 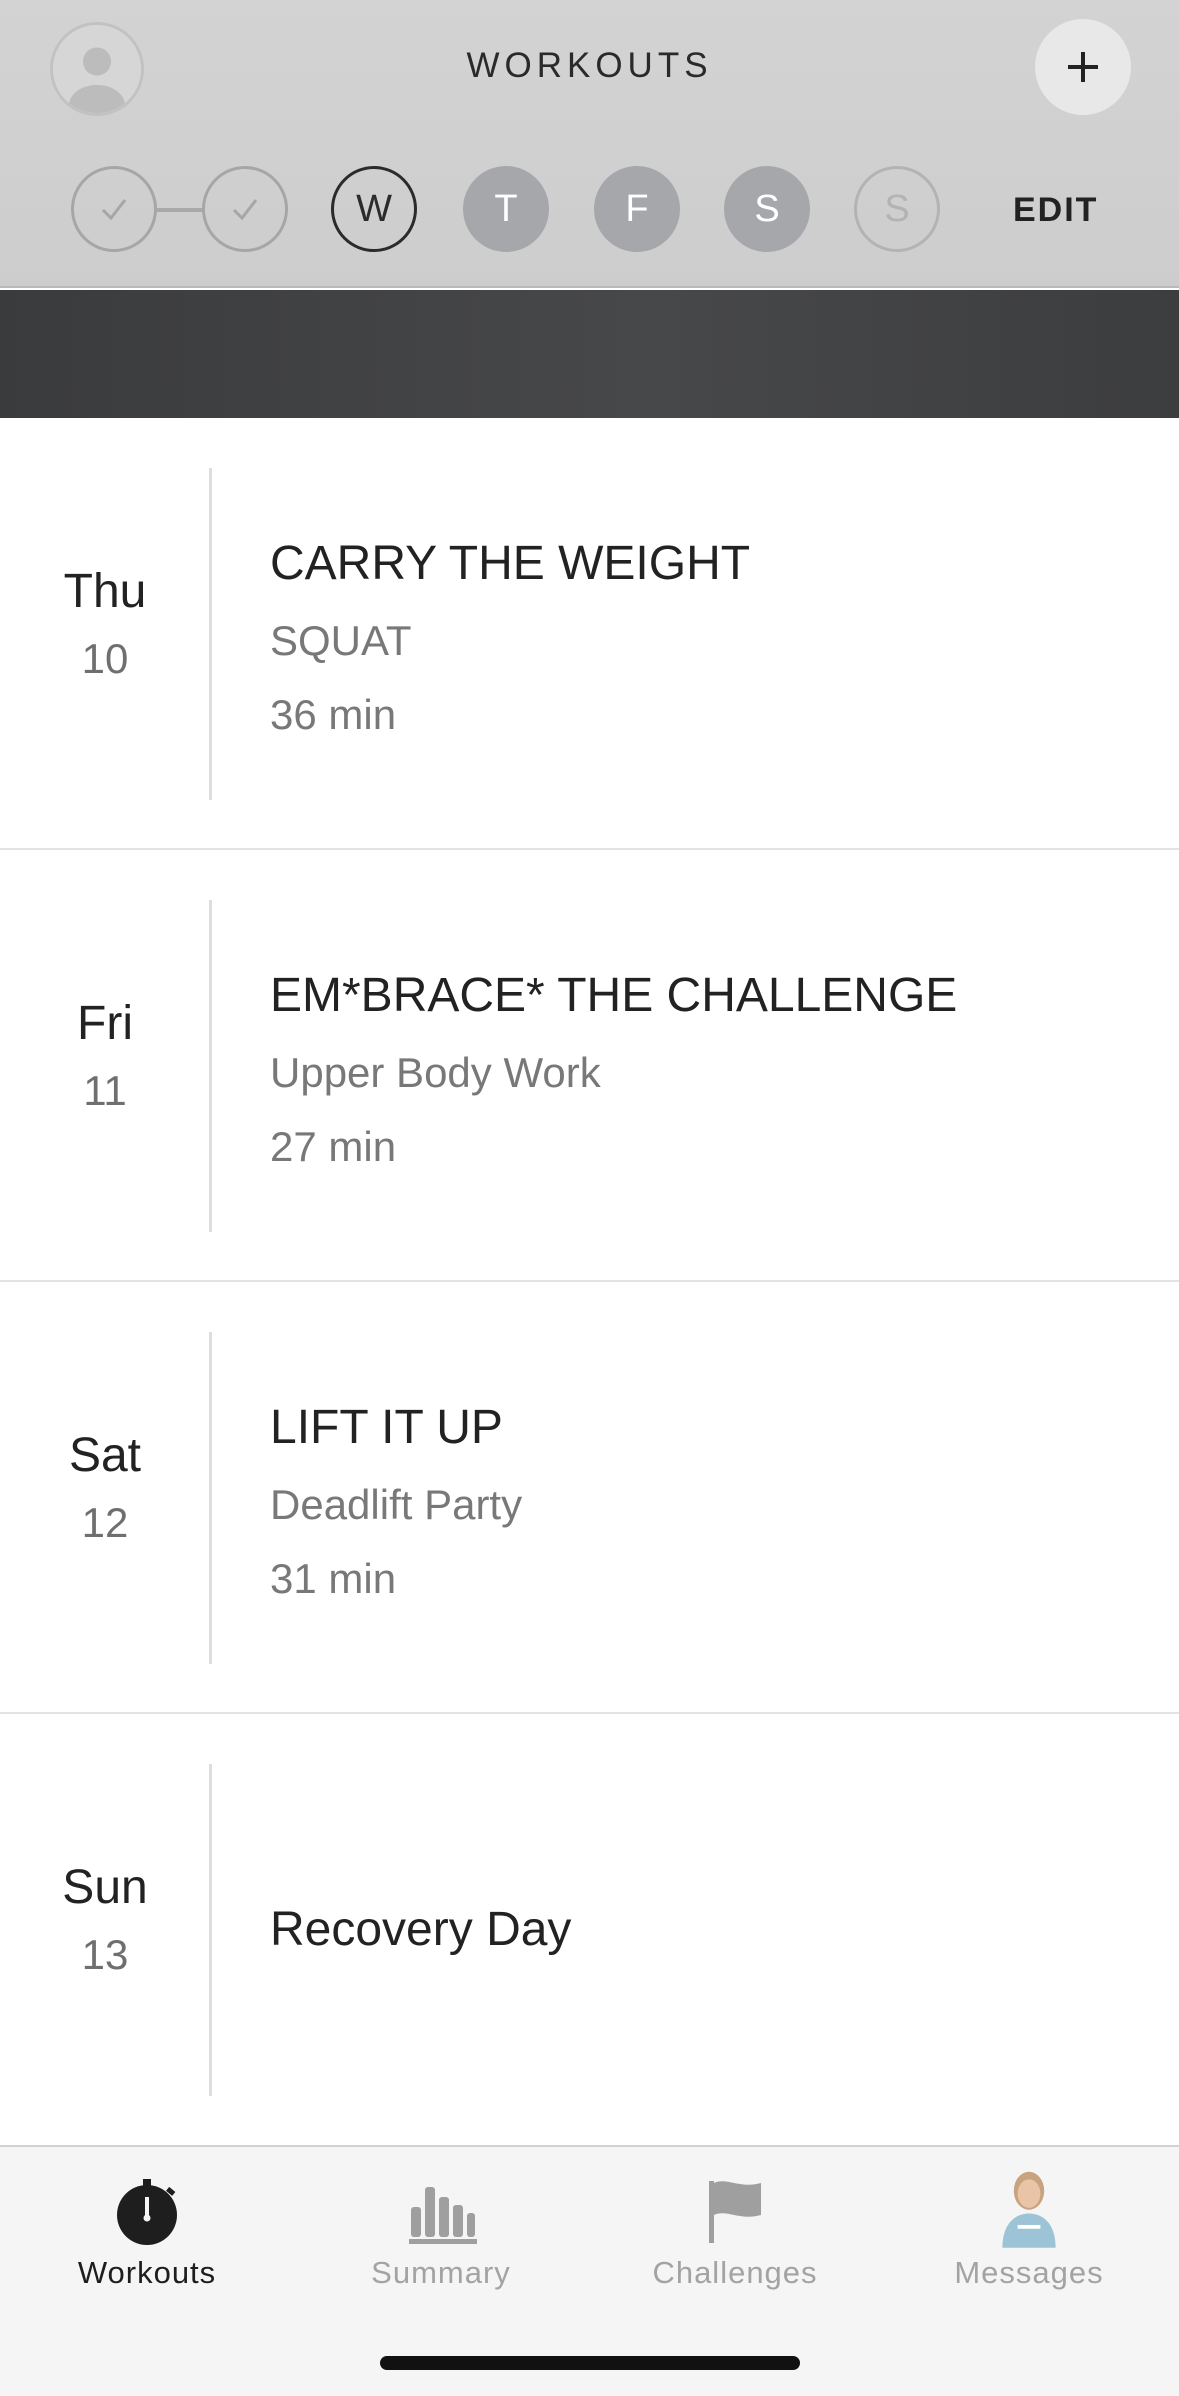 I want to click on day-connector, so click(x=180, y=210).